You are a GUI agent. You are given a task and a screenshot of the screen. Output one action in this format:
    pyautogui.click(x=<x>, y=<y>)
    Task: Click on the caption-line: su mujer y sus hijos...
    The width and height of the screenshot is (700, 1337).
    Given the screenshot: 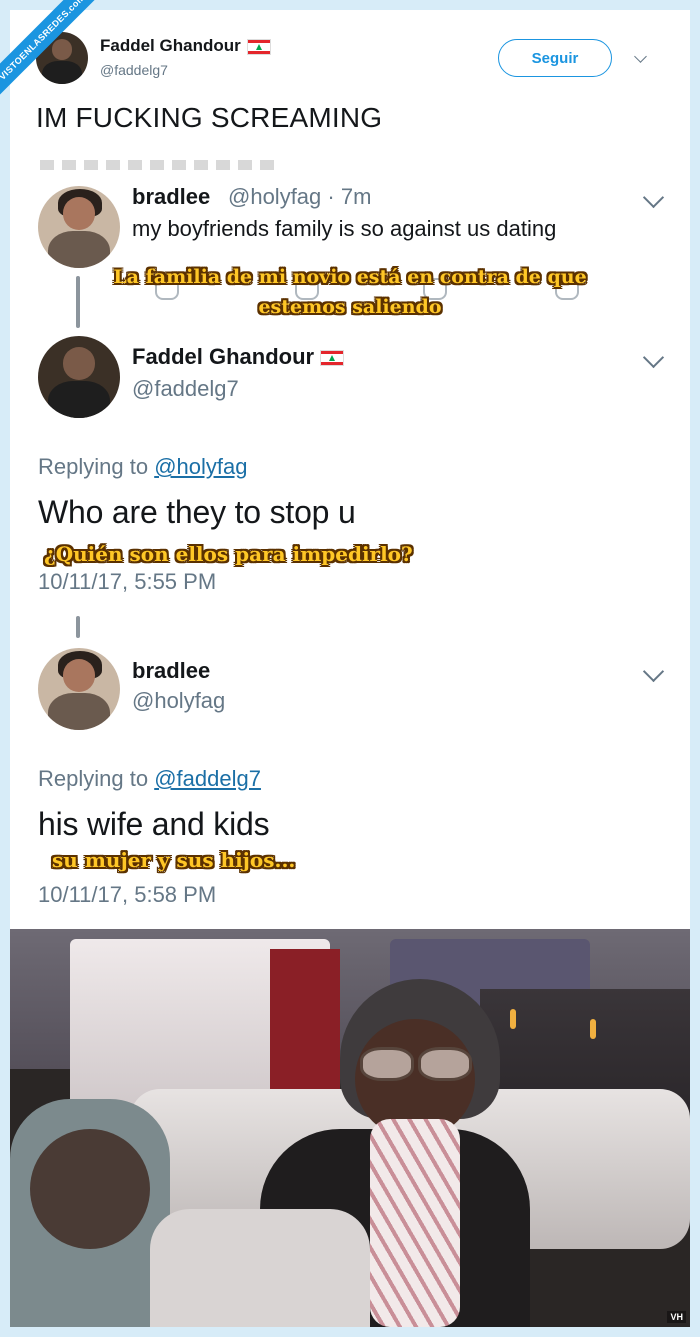 What is the action you would take?
    pyautogui.click(x=174, y=860)
    